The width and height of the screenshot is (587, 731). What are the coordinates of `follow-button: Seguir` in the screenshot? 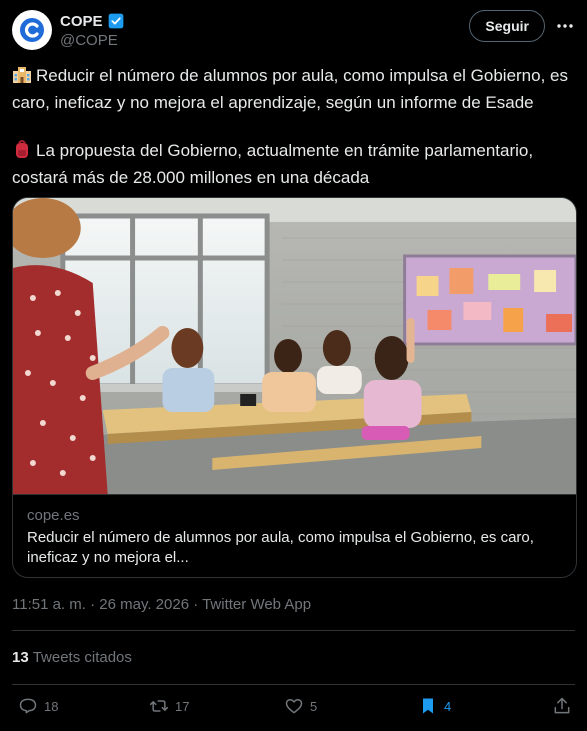 It's located at (507, 26).